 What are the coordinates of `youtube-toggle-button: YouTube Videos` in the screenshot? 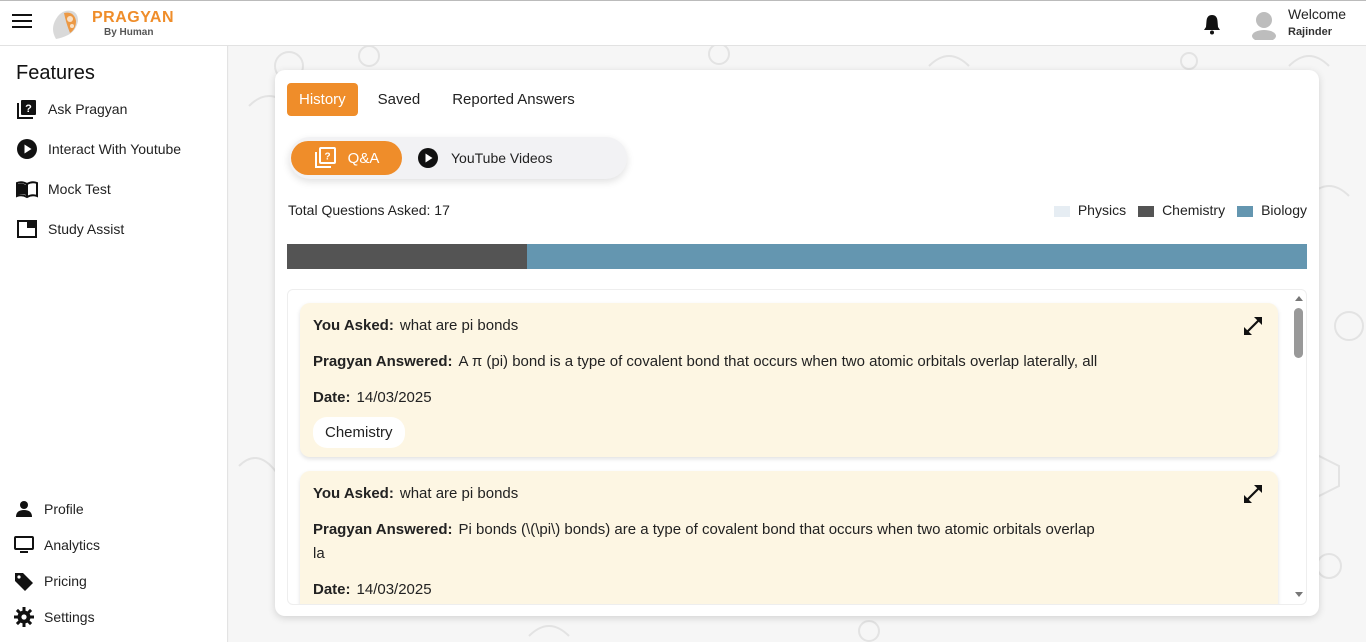 It's located at (484, 158).